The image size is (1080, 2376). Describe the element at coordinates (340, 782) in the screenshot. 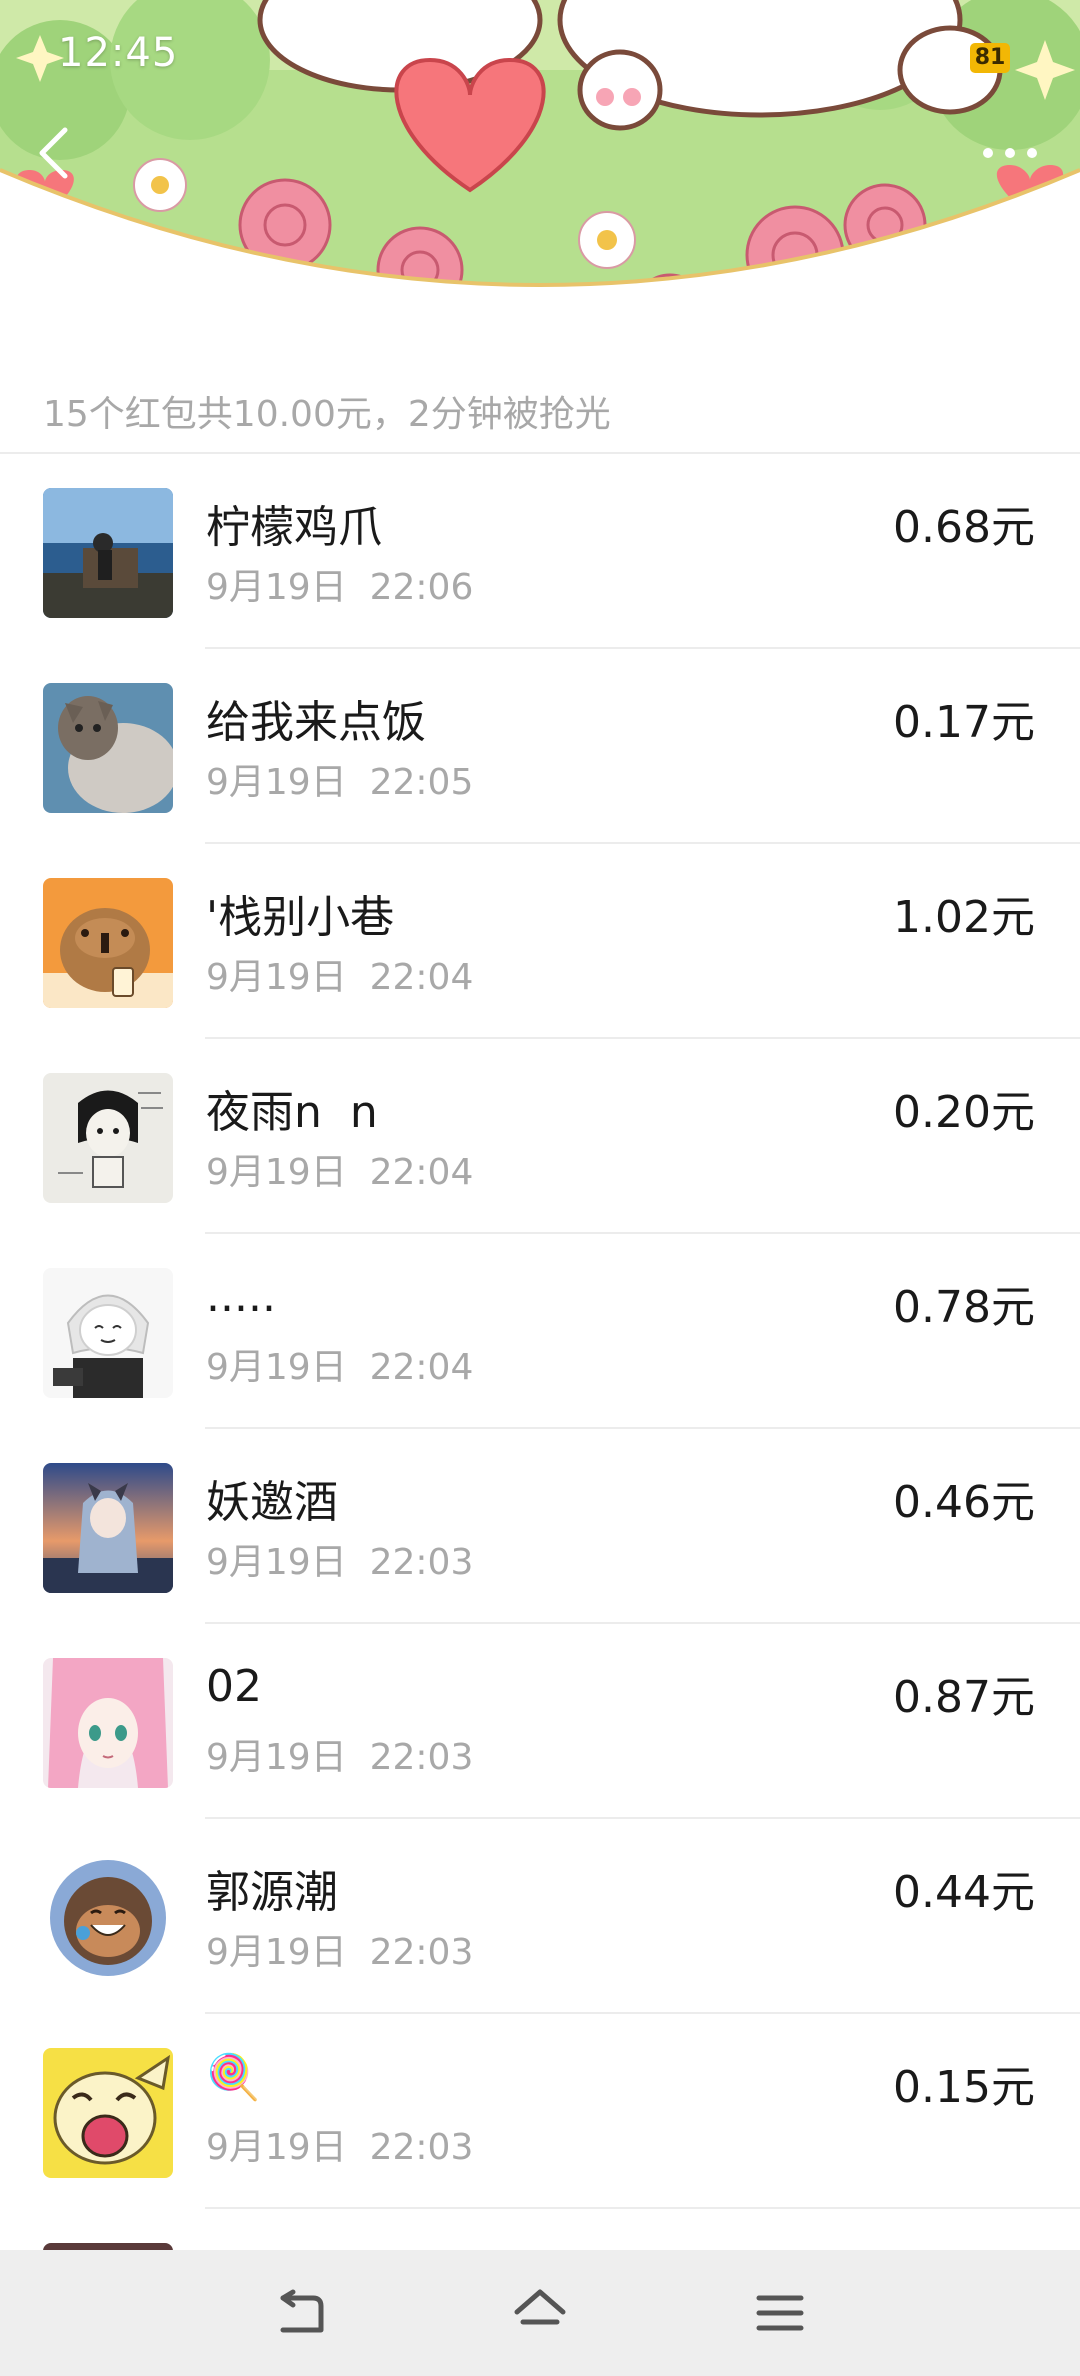

I see `claim-time: 9月19日 22:05` at that location.